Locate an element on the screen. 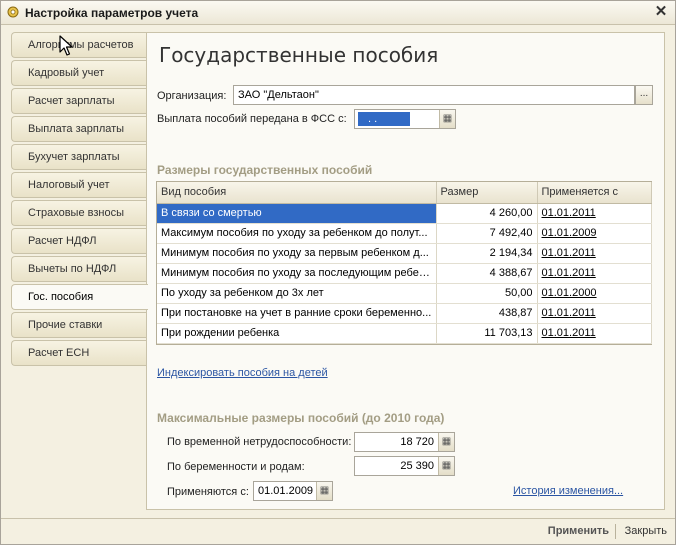 This screenshot has width=676, height=545. temp-disability-field: 18 720 ▦ is located at coordinates (404, 442).